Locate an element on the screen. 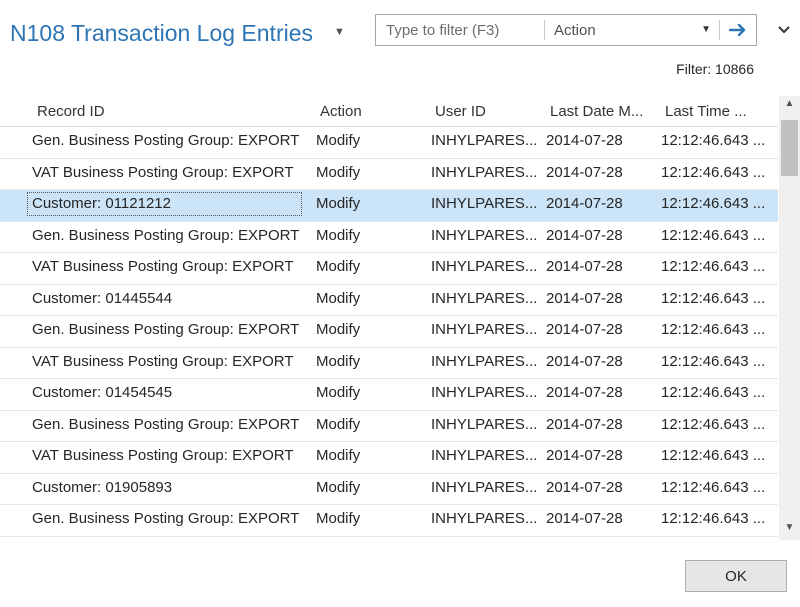 The height and width of the screenshot is (607, 800). arrow-right-icon is located at coordinates (738, 30).